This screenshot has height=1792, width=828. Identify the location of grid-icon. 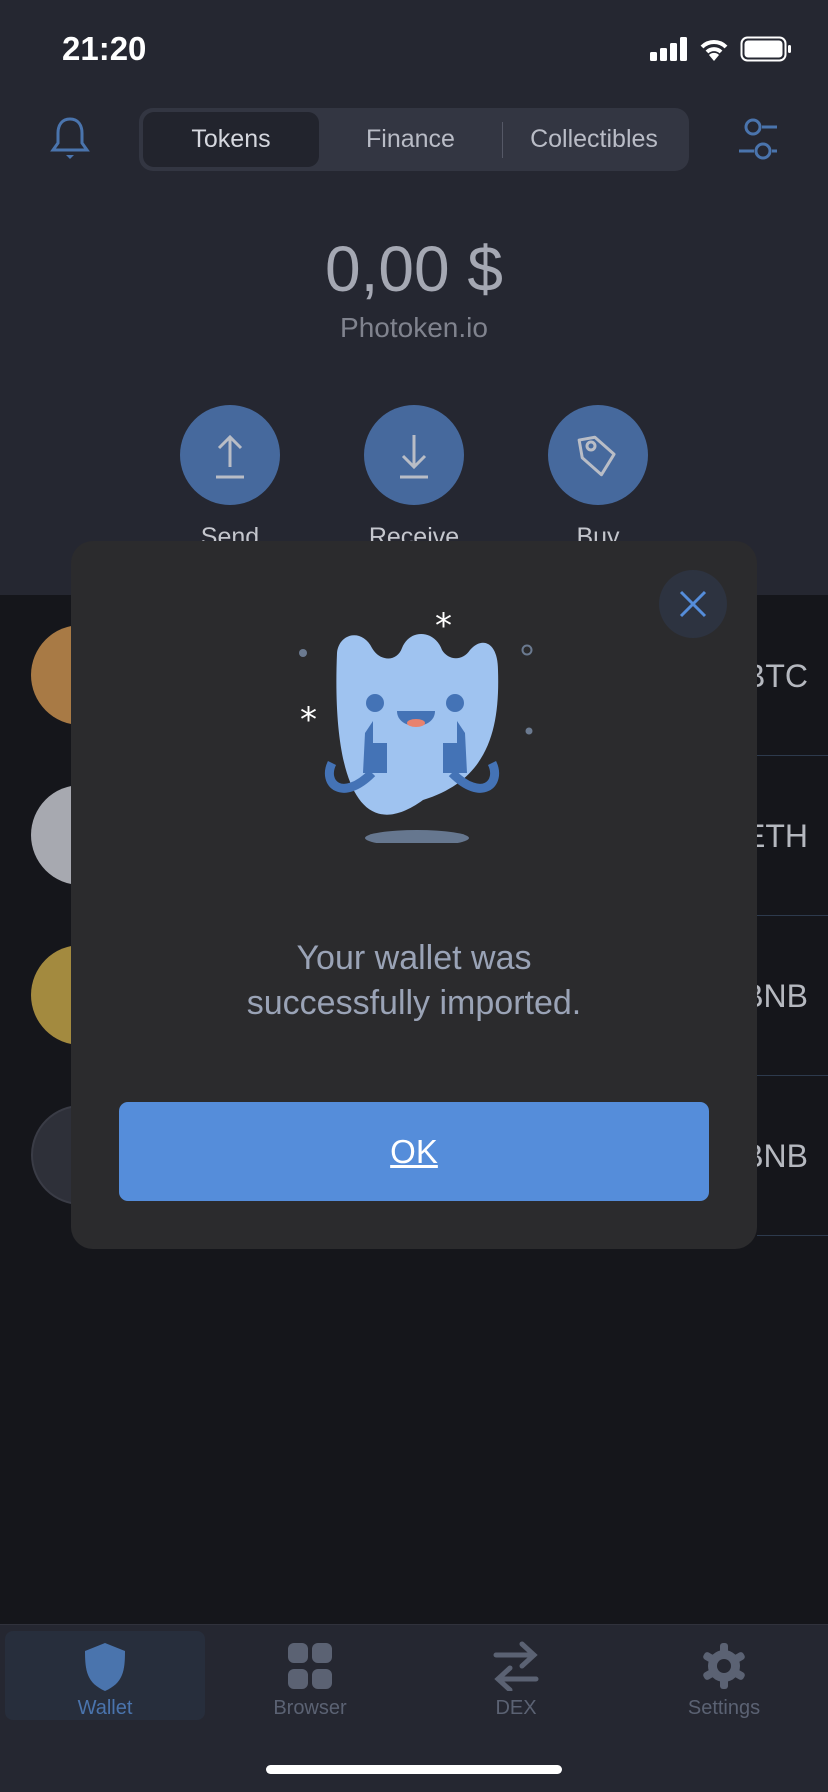
(310, 1666).